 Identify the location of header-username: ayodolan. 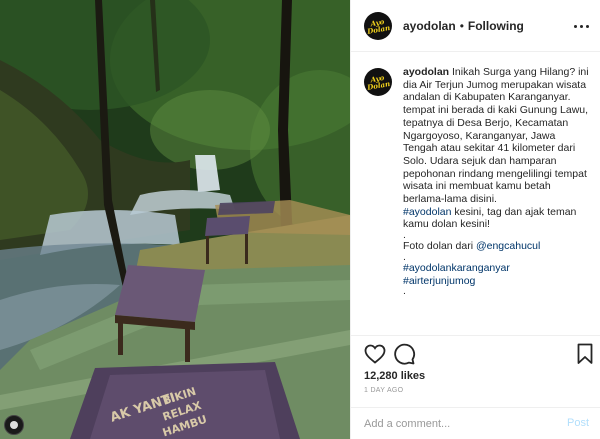
(429, 26).